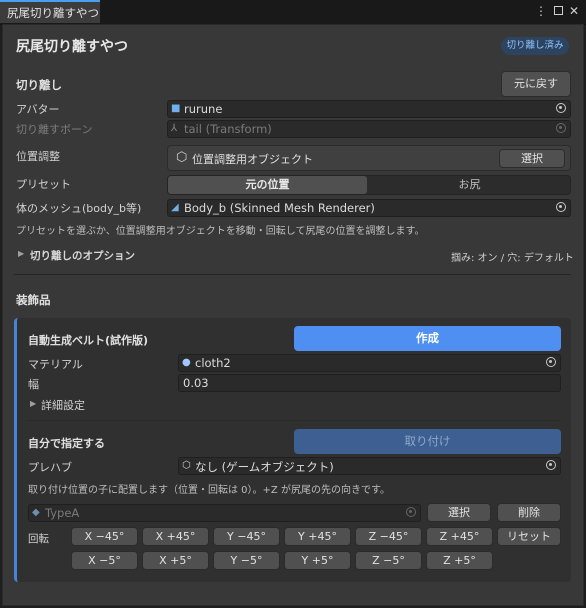  What do you see at coordinates (369, 363) in the screenshot?
I see `material-field: ● cloth2` at bounding box center [369, 363].